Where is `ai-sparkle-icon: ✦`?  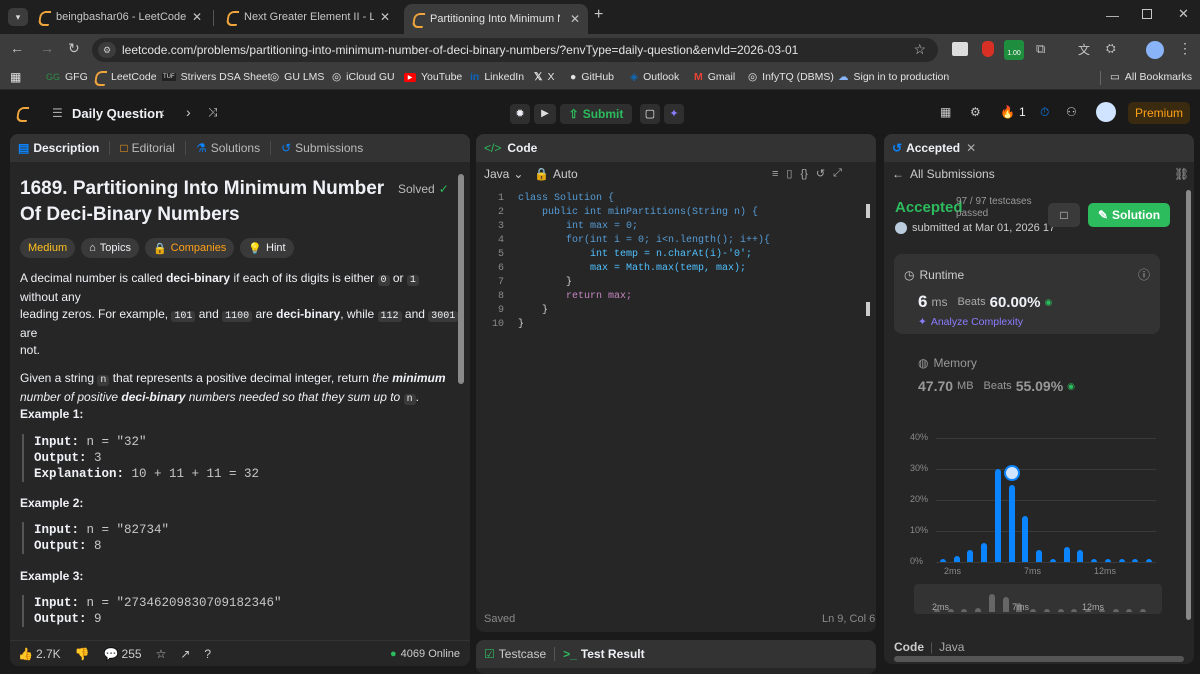 ai-sparkle-icon: ✦ is located at coordinates (674, 114).